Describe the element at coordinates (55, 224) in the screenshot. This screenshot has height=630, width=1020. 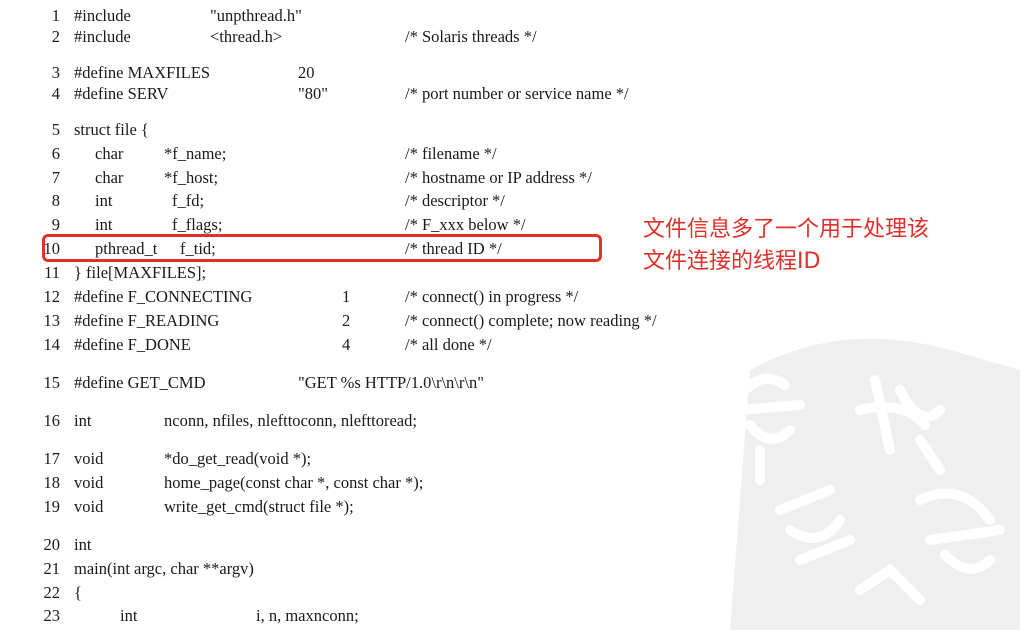
I see `line-number: 9` at that location.